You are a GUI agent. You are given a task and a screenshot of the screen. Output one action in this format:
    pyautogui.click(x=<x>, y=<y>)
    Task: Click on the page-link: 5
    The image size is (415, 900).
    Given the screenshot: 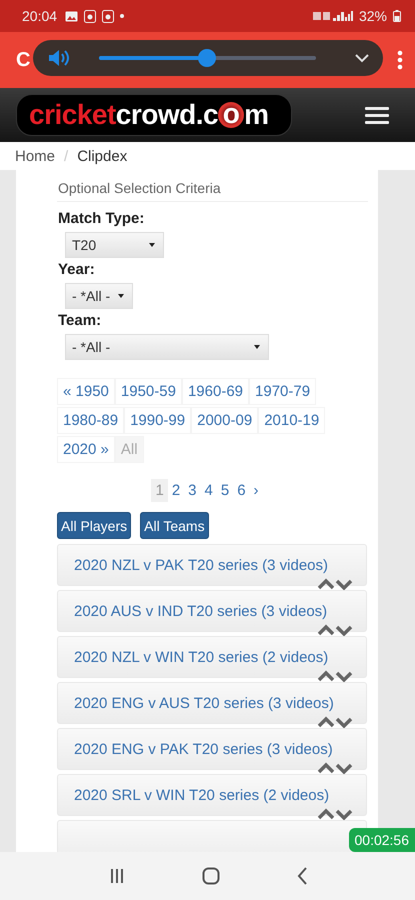 What is the action you would take?
    pyautogui.click(x=225, y=490)
    